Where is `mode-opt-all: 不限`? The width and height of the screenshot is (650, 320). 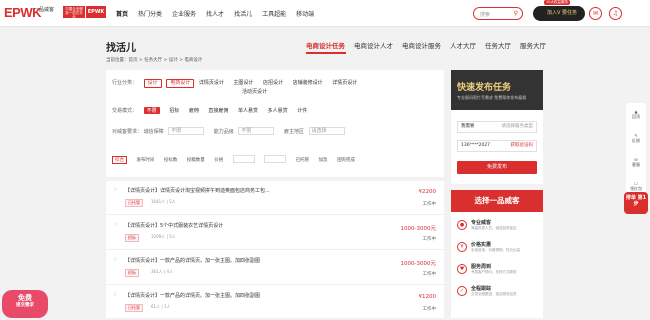
mode-opt-all: 不限 is located at coordinates (151, 110).